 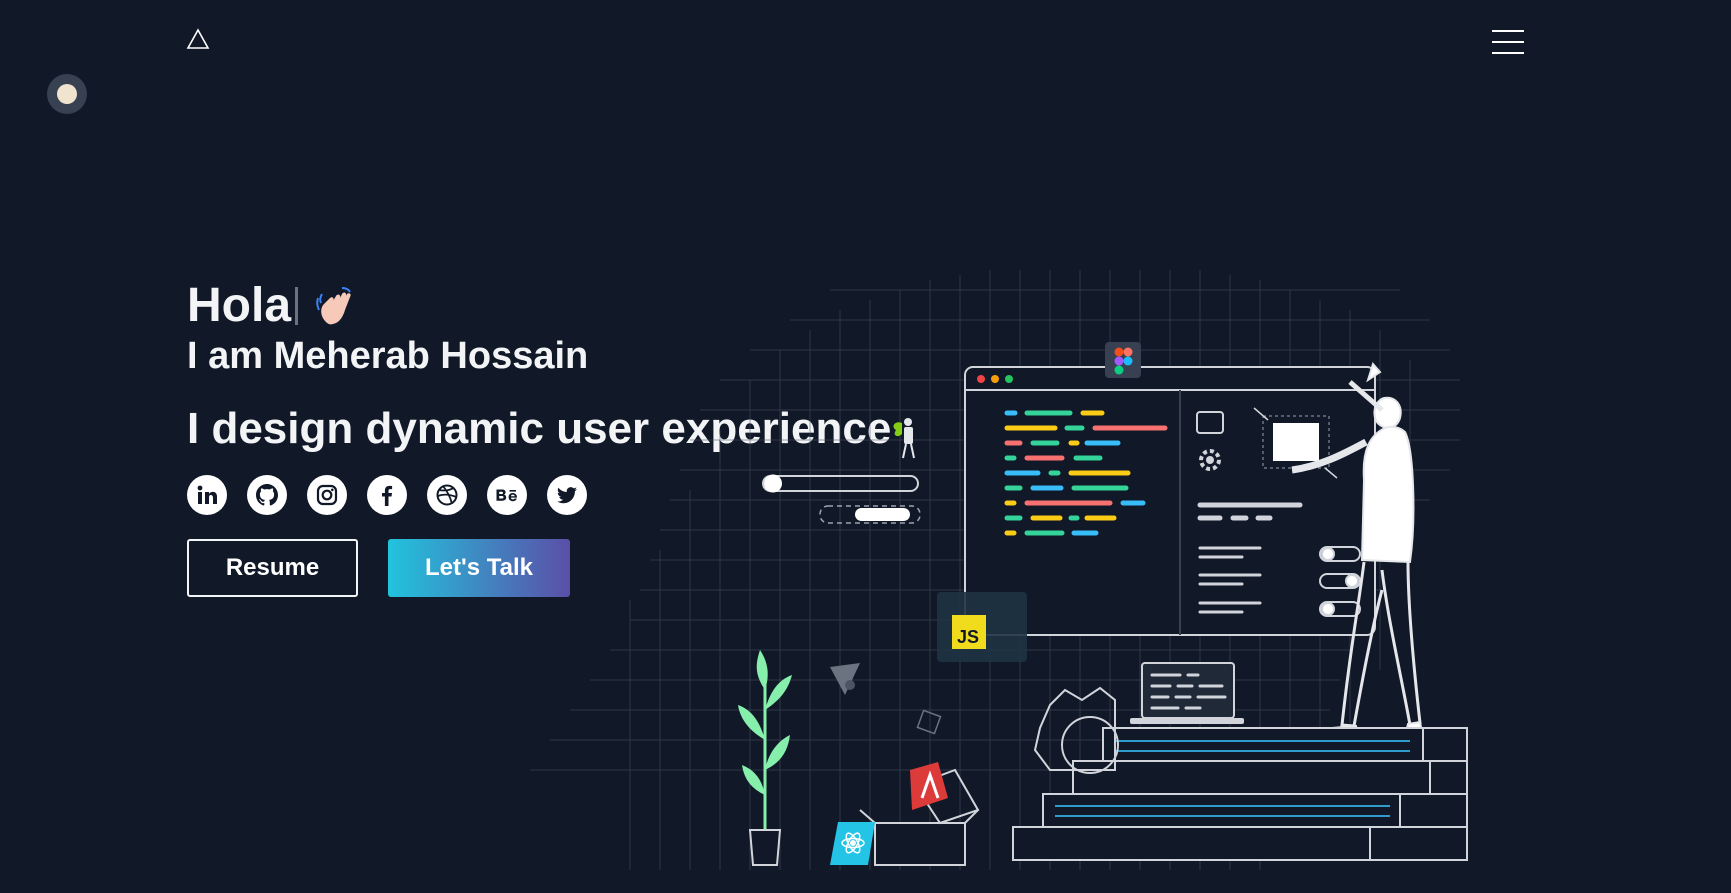 I want to click on greeting-text: Hola, so click(x=239, y=305).